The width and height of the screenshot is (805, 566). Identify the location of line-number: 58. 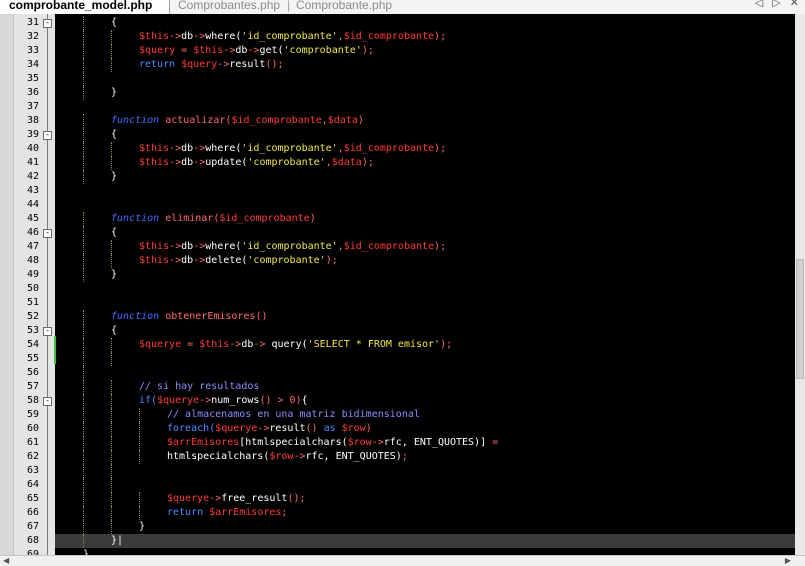
(32, 400).